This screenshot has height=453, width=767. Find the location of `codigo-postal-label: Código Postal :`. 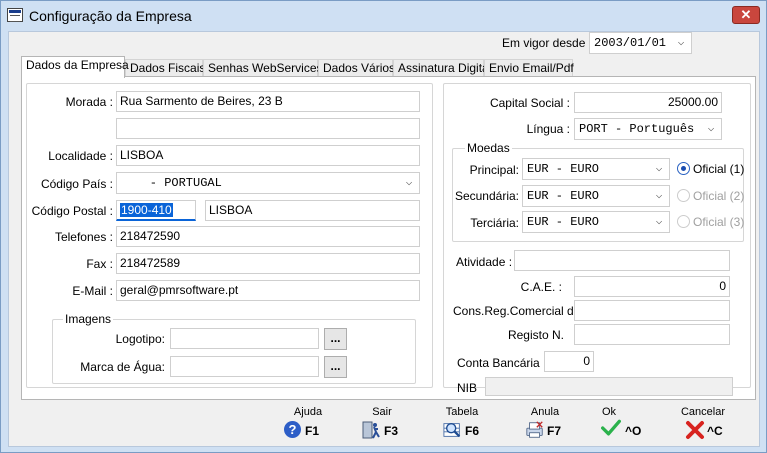

codigo-postal-label: Código Postal : is located at coordinates (72, 211).